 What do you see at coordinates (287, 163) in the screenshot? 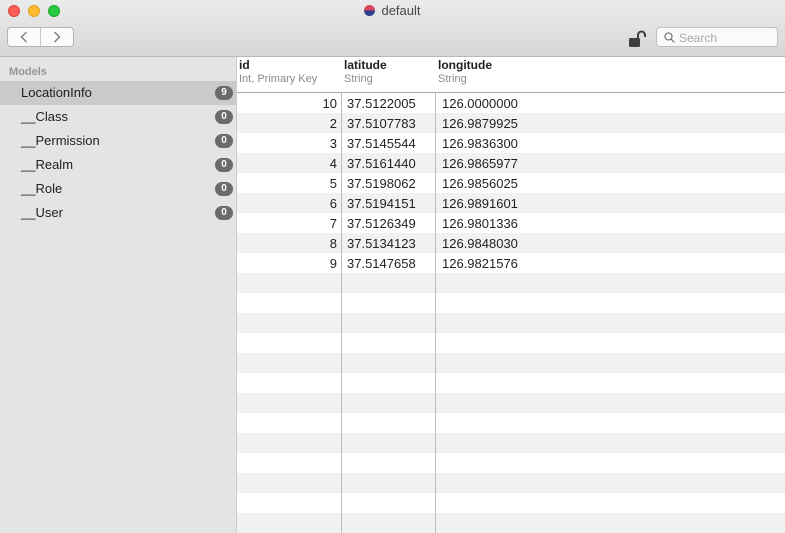
I see `cell-id: 4` at bounding box center [287, 163].